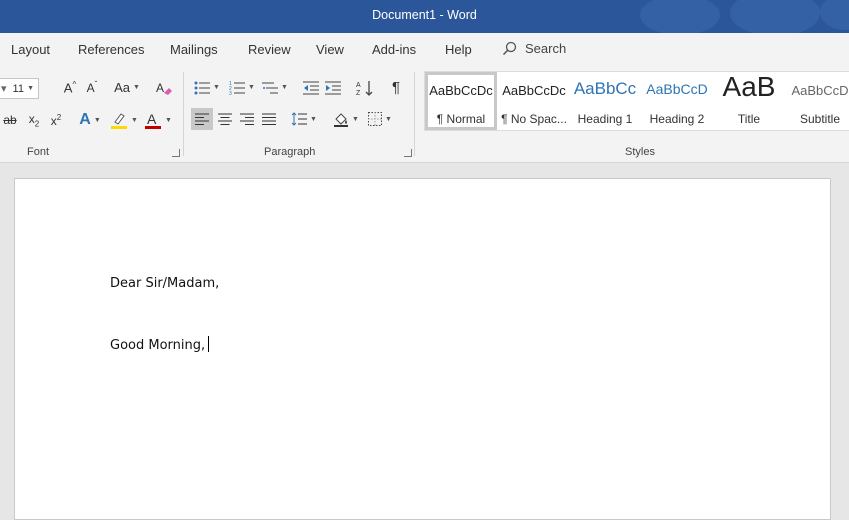  I want to click on borders-button: ▼, so click(380, 119).